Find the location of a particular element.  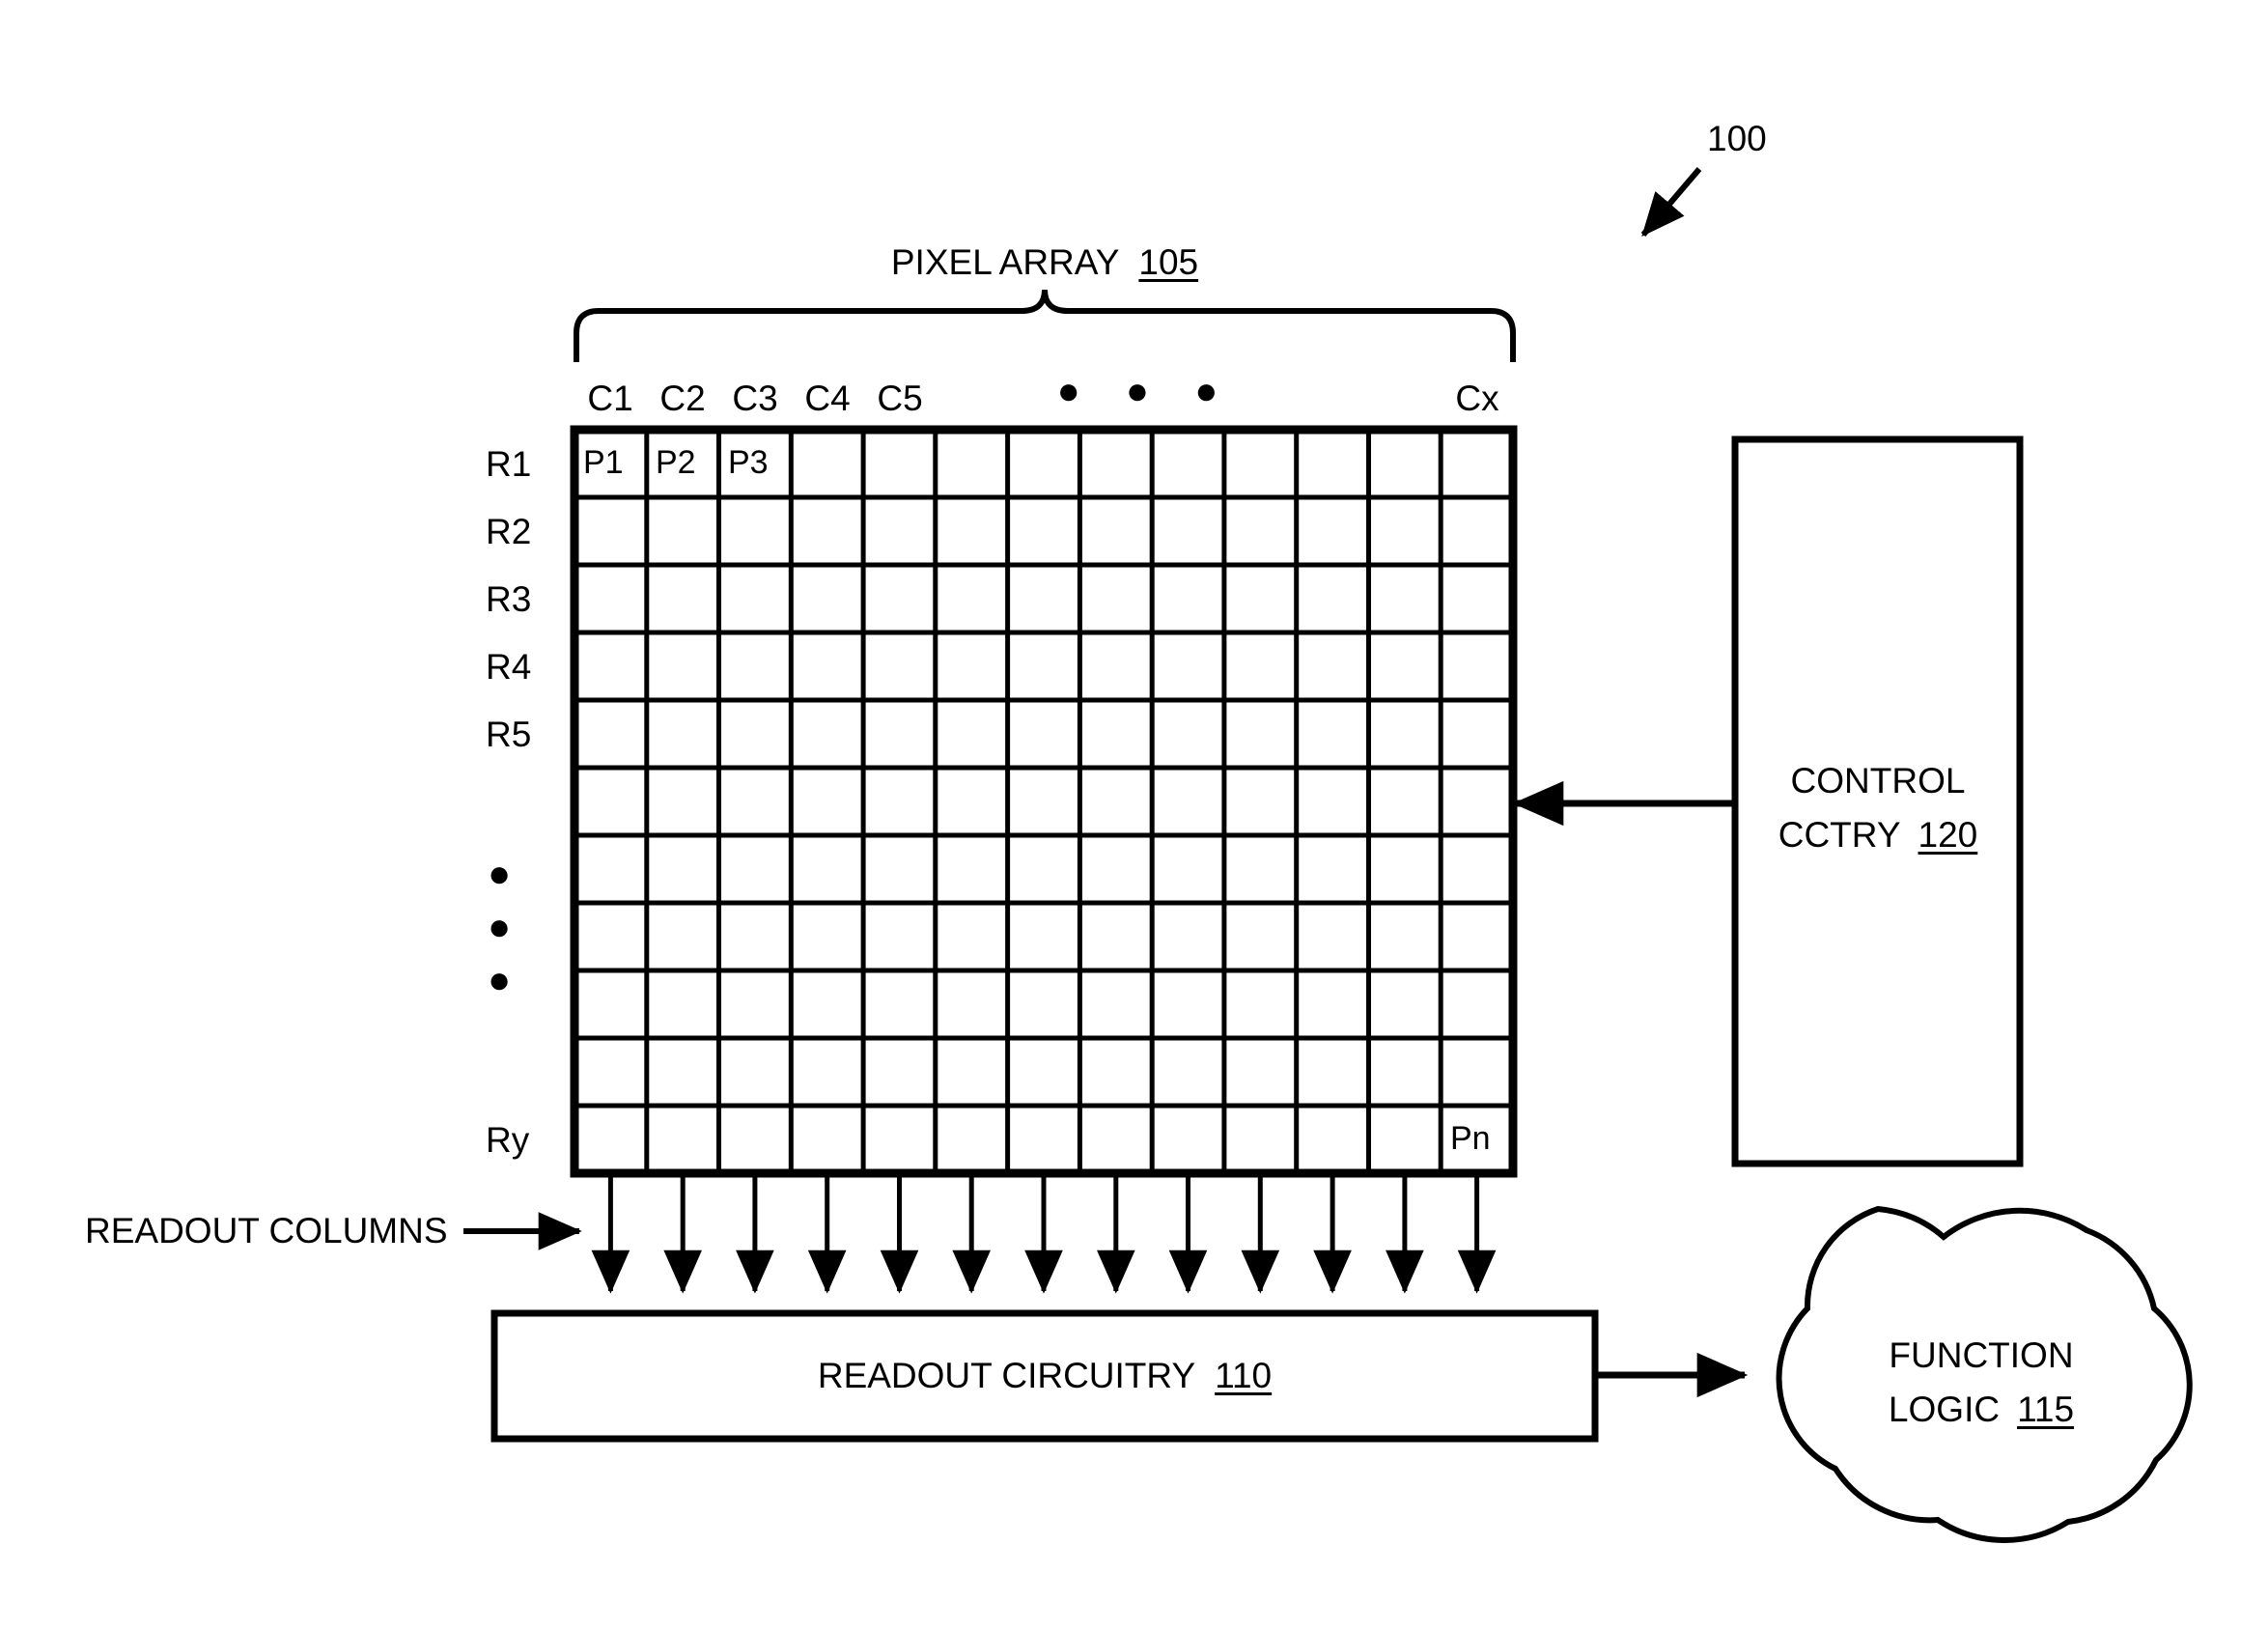

row-label-r2: R2 is located at coordinates (509, 531).